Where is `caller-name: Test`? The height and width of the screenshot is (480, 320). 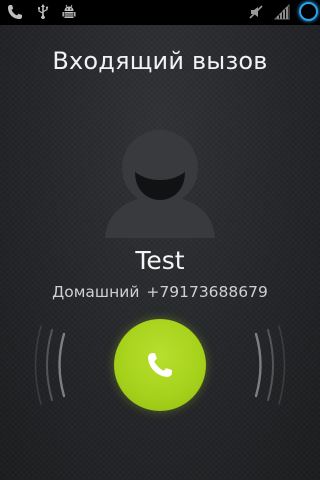
caller-name: Test is located at coordinates (160, 260).